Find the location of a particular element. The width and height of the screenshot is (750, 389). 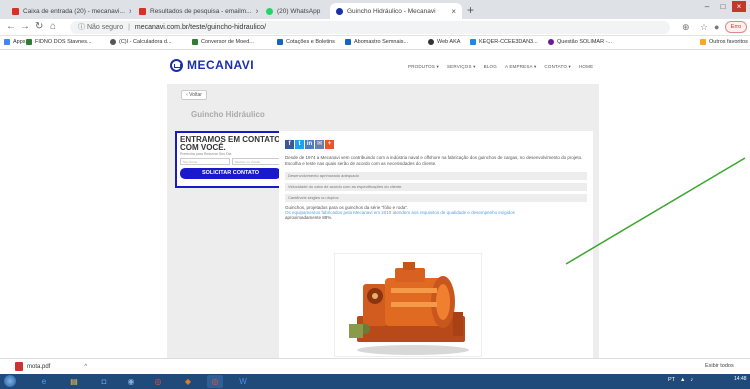

extension-icon: ● is located at coordinates (716, 27).